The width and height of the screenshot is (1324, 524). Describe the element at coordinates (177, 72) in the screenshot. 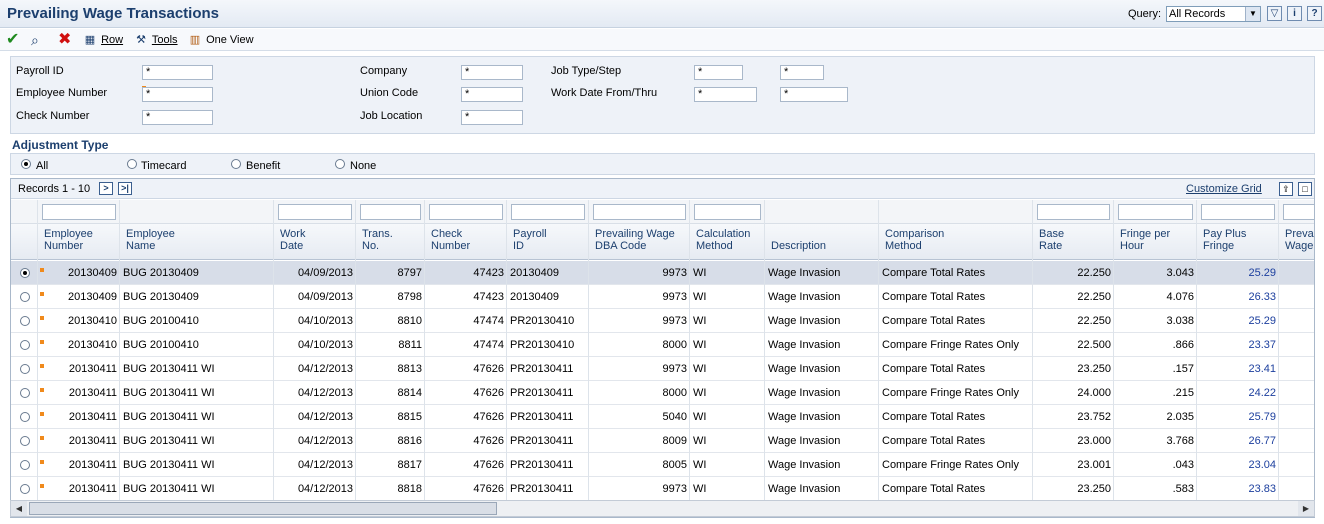

I see `payroll-id-input: *` at that location.